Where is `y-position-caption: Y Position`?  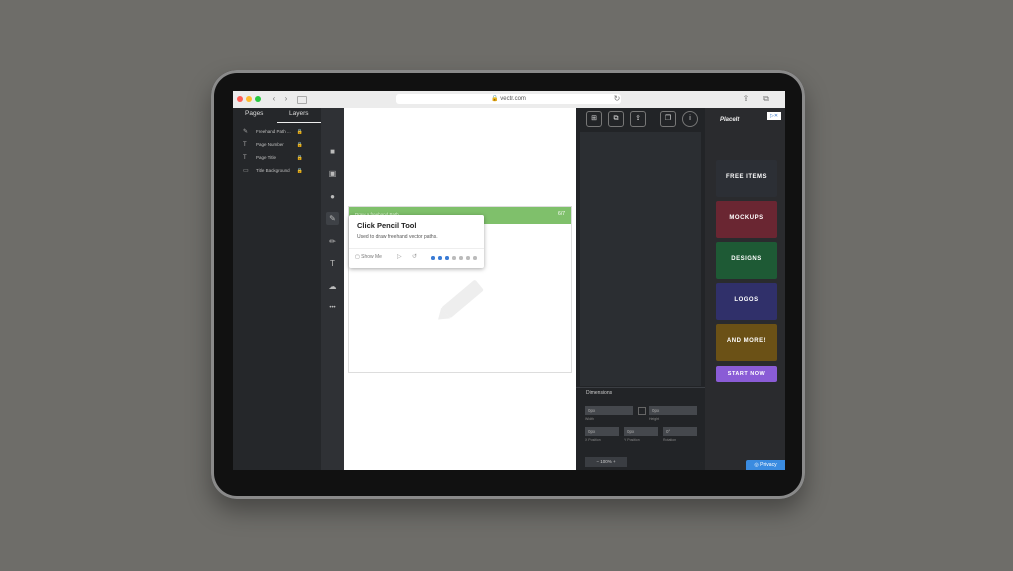
y-position-caption: Y Position is located at coordinates (632, 440).